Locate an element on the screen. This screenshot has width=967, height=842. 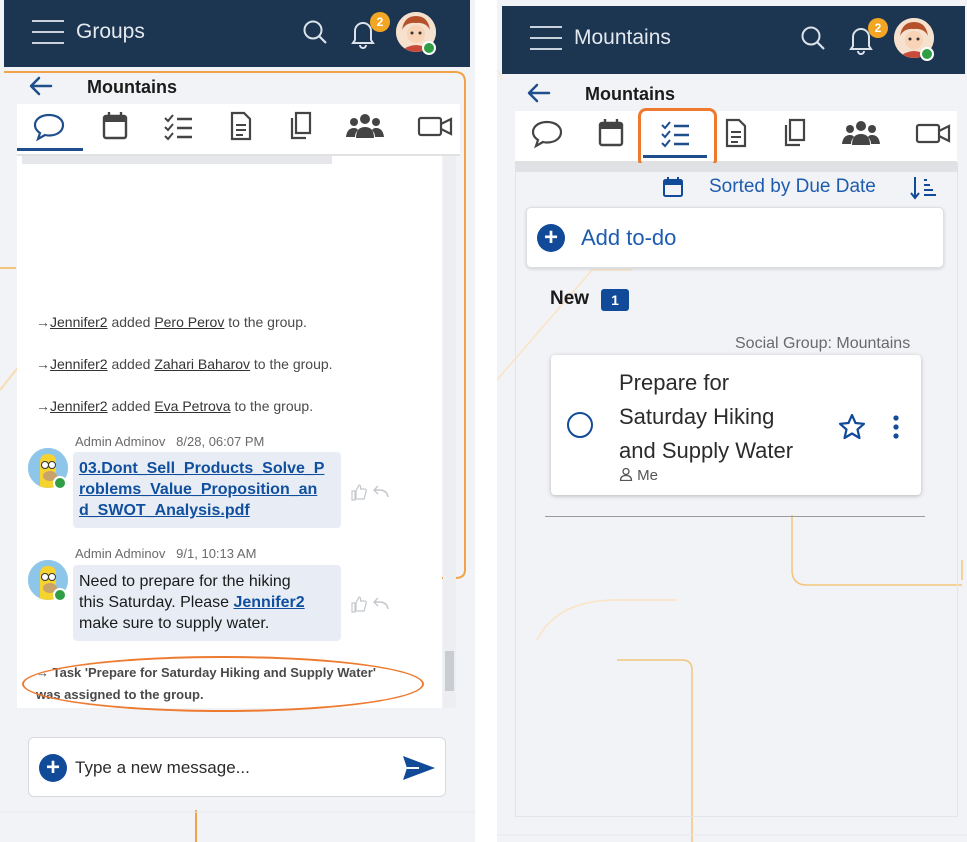
tab-tasks is located at coordinates (178, 128).